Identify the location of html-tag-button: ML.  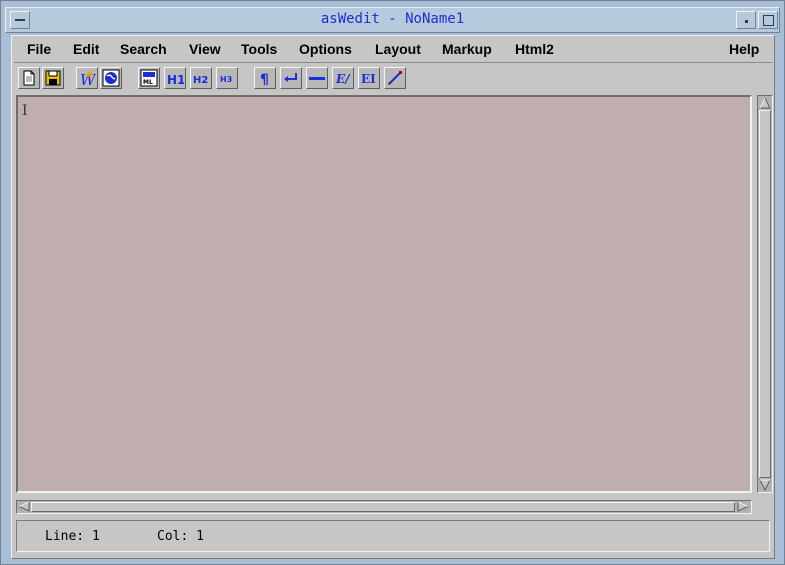
(149, 78).